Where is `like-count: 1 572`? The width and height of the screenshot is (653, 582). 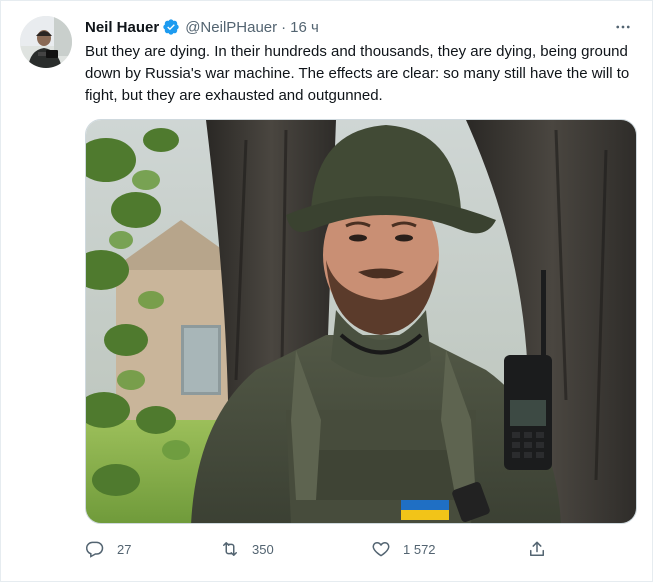 like-count: 1 572 is located at coordinates (419, 549).